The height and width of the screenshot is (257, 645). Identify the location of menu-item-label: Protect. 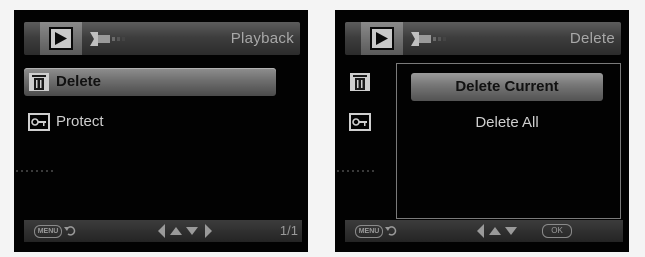
(80, 121).